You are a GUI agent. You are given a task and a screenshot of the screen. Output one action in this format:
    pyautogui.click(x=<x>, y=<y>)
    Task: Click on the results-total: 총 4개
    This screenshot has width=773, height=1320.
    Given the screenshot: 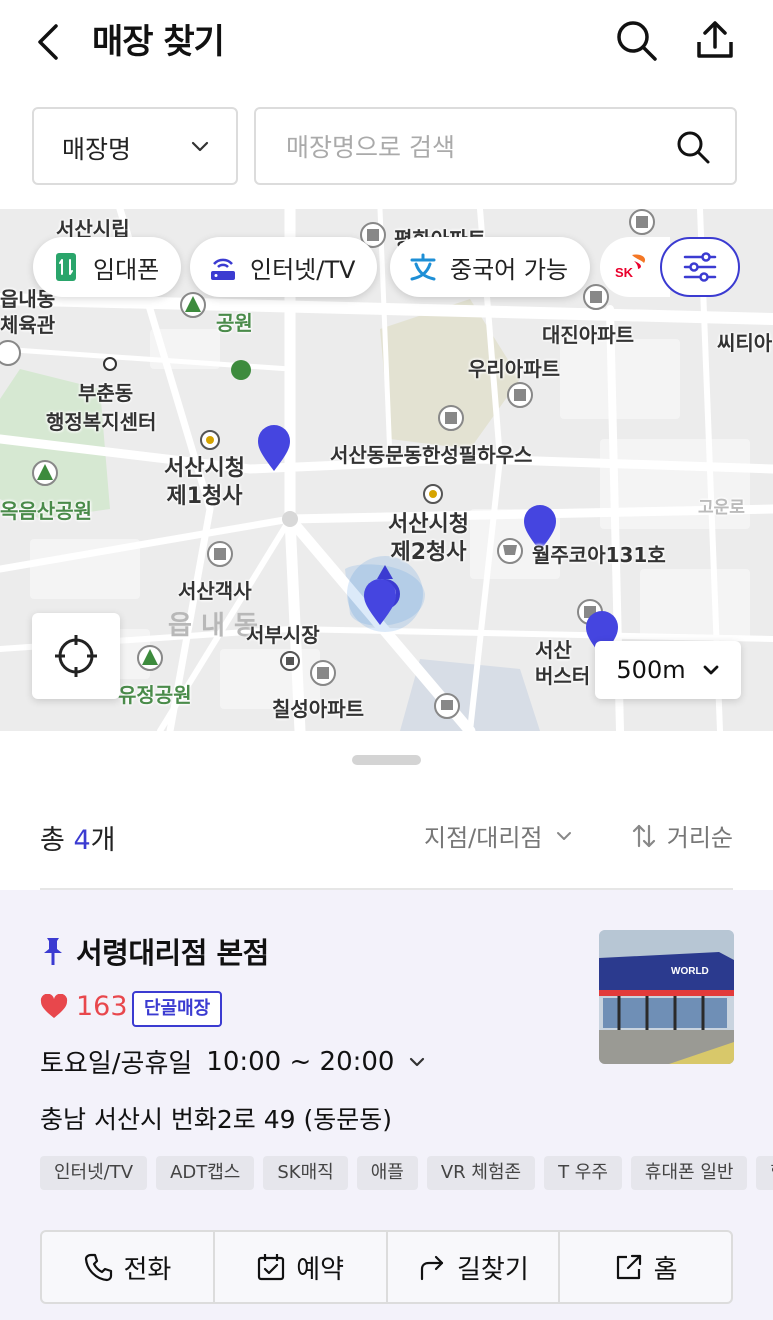 What is the action you would take?
    pyautogui.click(x=77, y=837)
    